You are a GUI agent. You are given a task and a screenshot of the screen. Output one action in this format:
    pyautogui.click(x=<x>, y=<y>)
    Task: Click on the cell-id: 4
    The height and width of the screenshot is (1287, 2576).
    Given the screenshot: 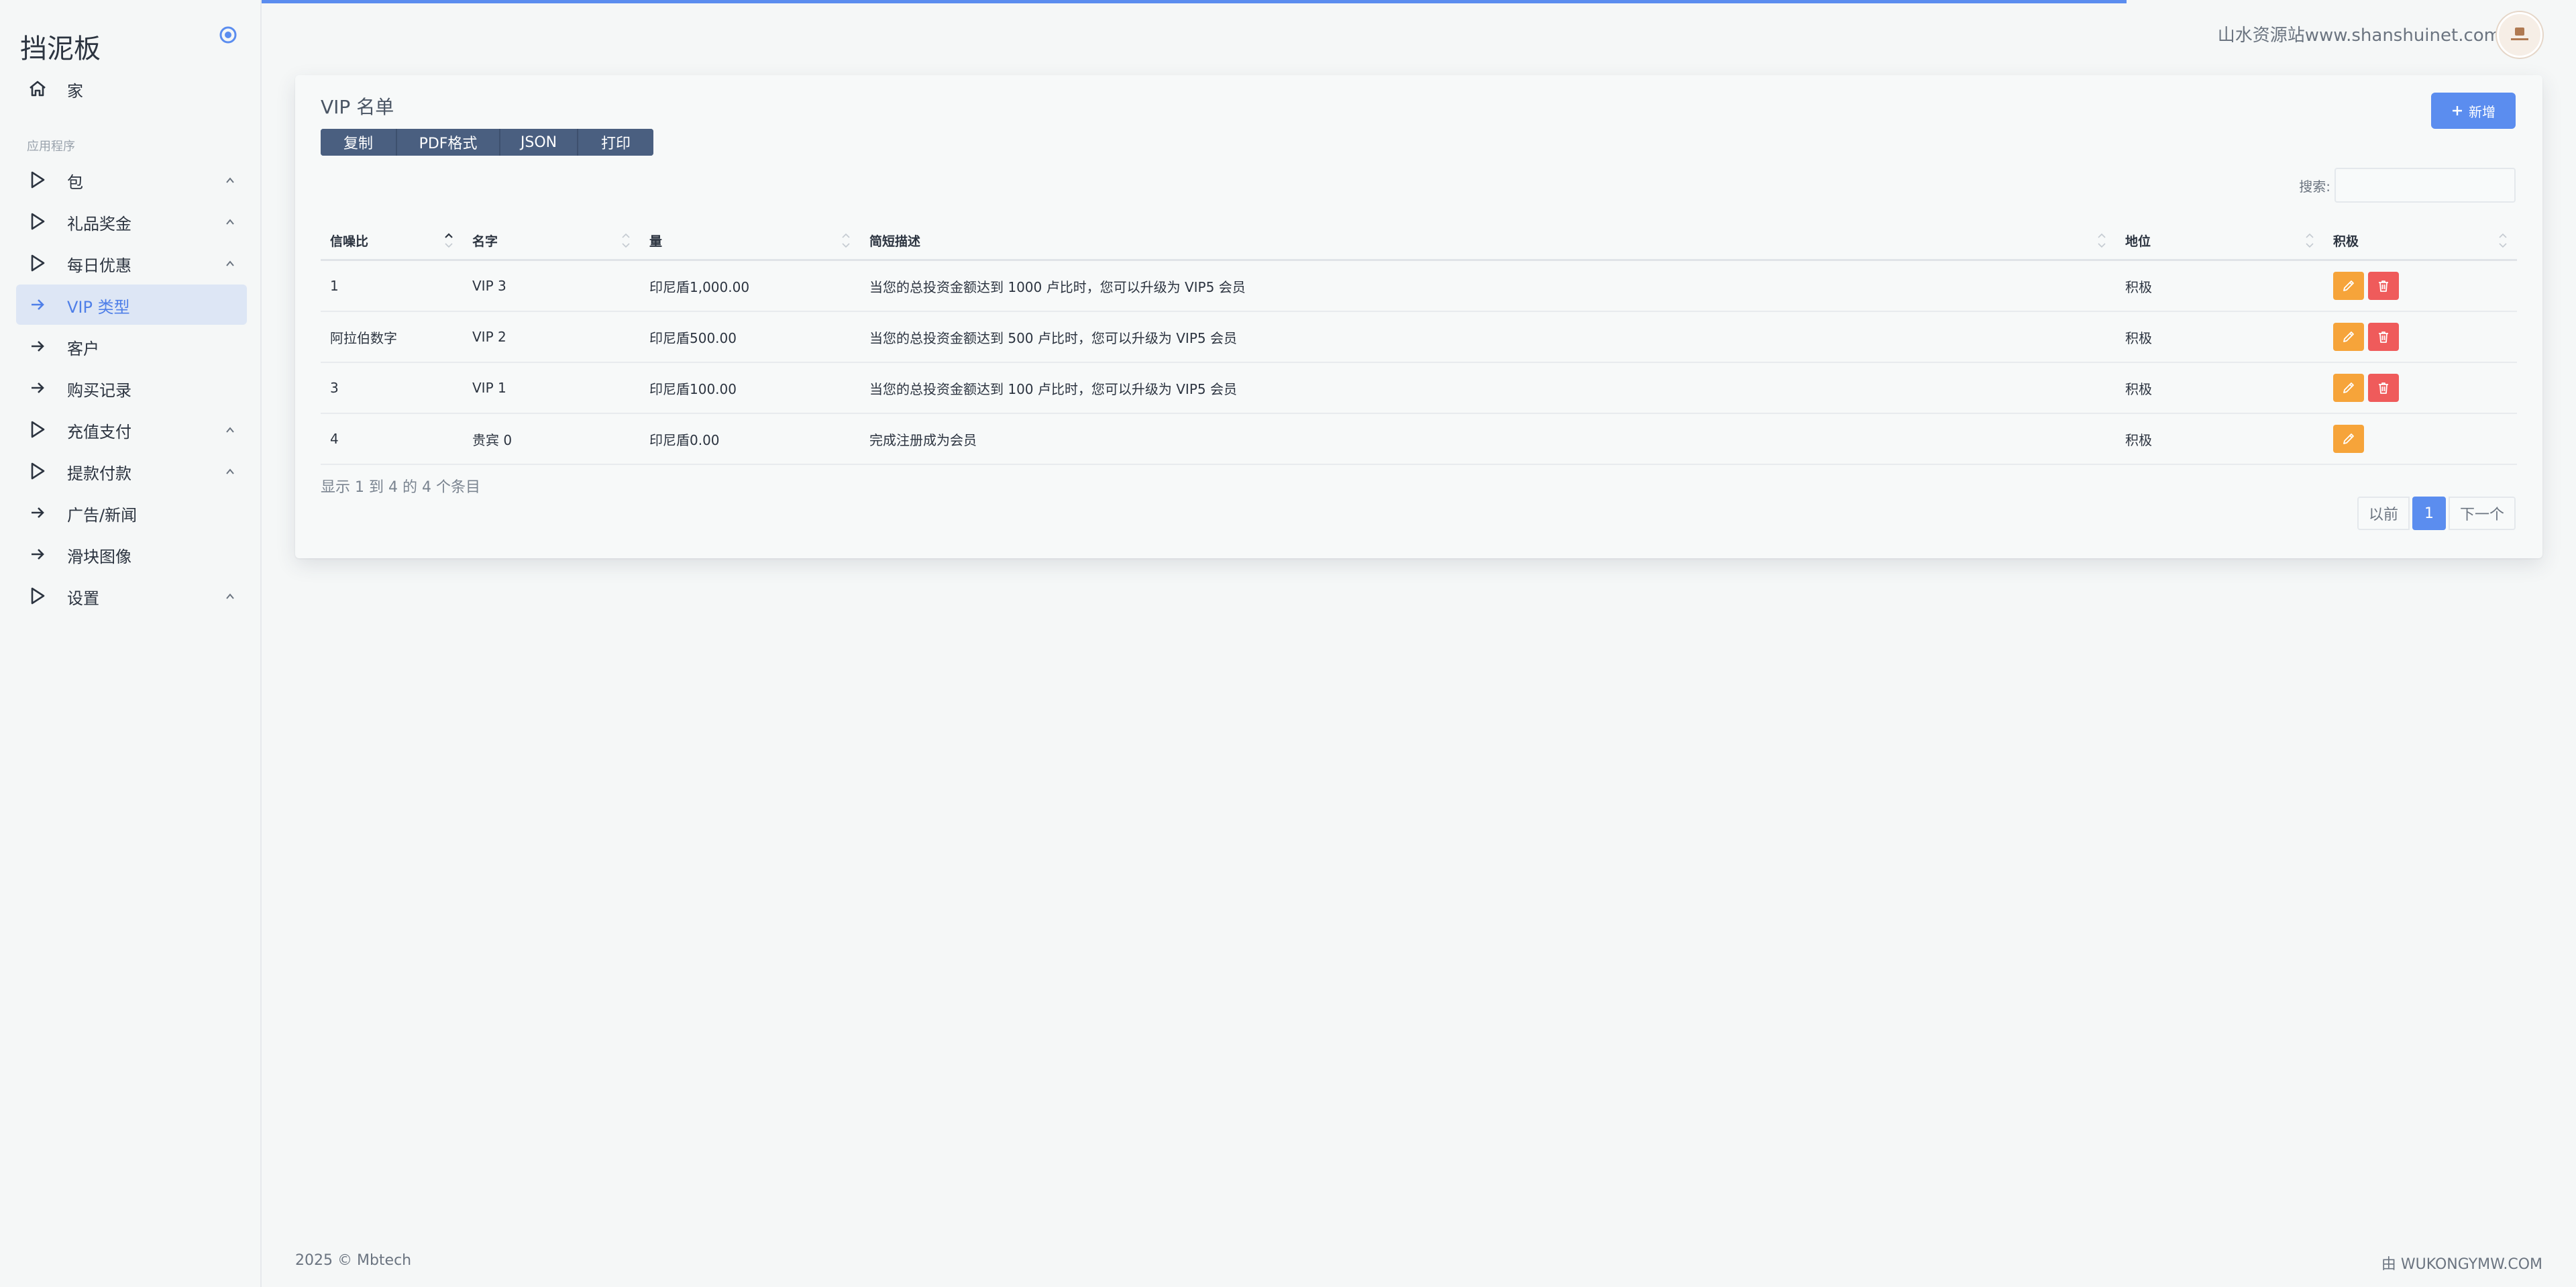 What is the action you would take?
    pyautogui.click(x=392, y=439)
    